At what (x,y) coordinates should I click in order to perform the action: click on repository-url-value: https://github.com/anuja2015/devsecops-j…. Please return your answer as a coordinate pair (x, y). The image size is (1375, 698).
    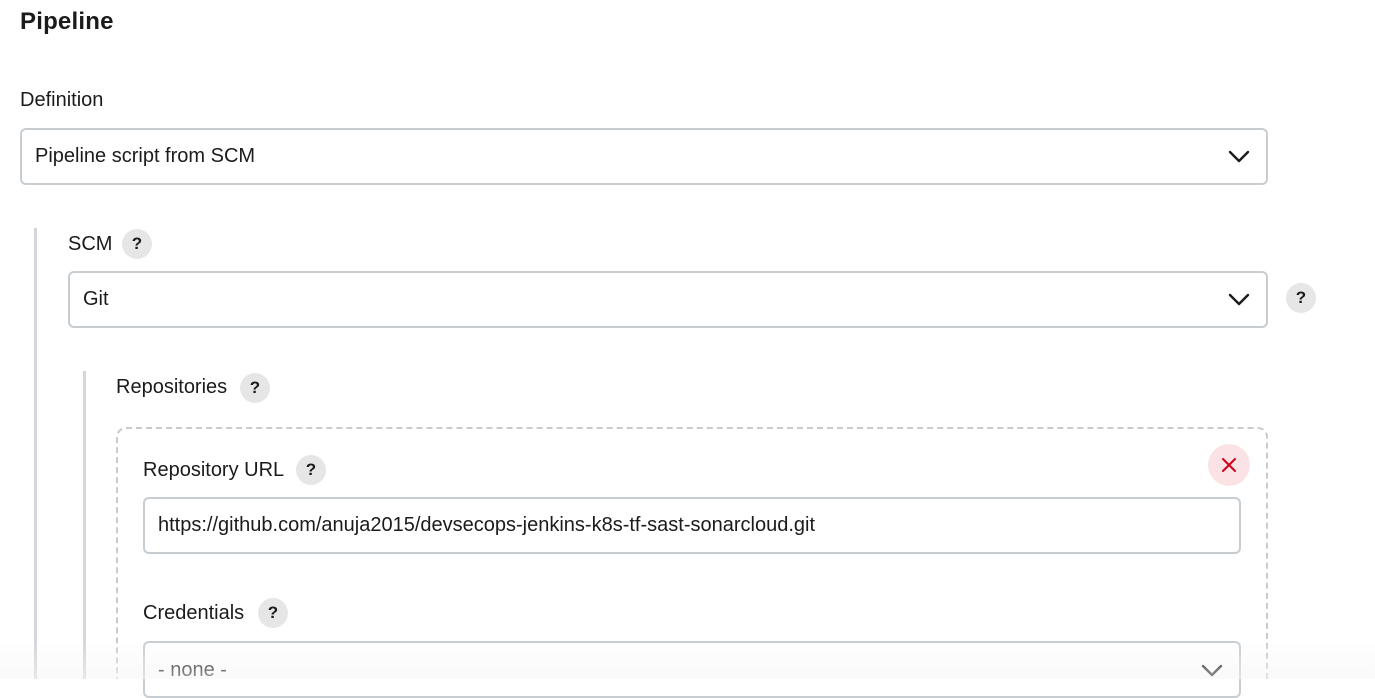
    Looking at the image, I should click on (487, 525).